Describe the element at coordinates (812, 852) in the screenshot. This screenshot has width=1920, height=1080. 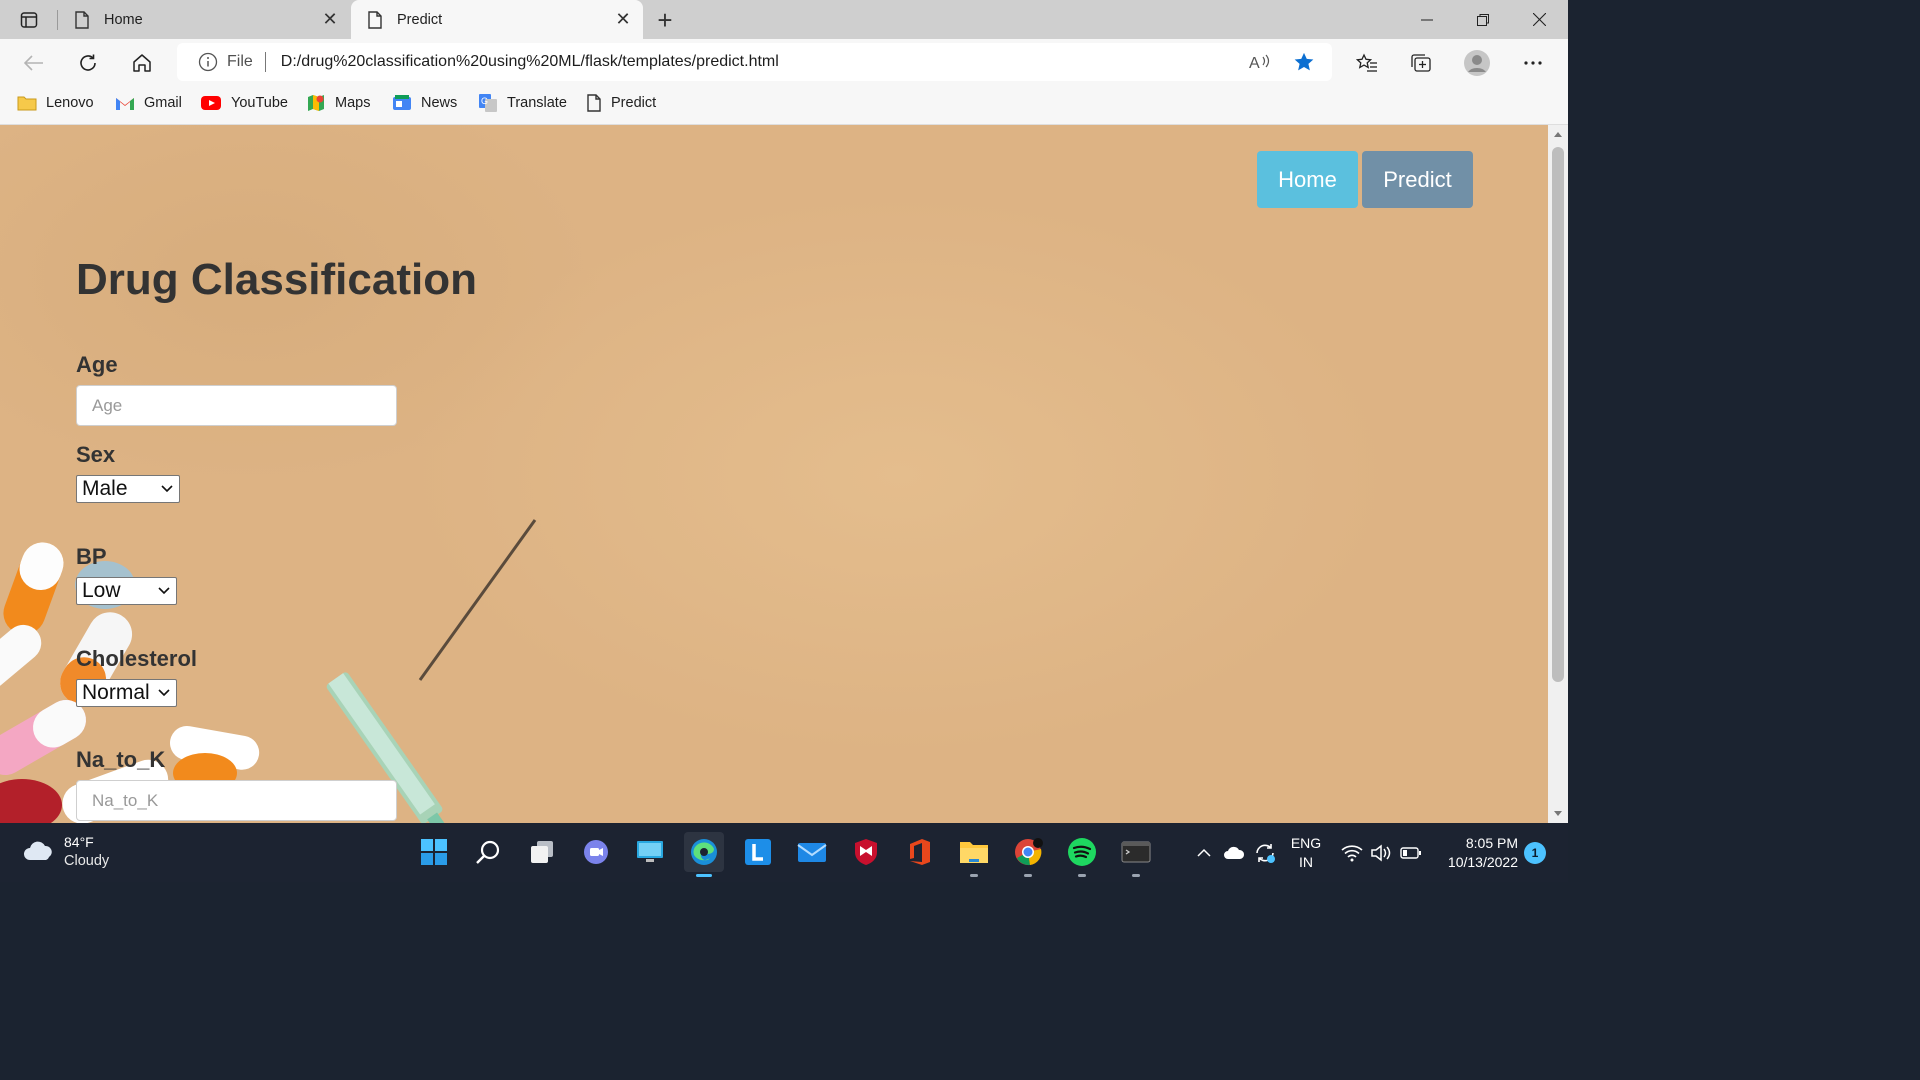
I see `mail-button` at that location.